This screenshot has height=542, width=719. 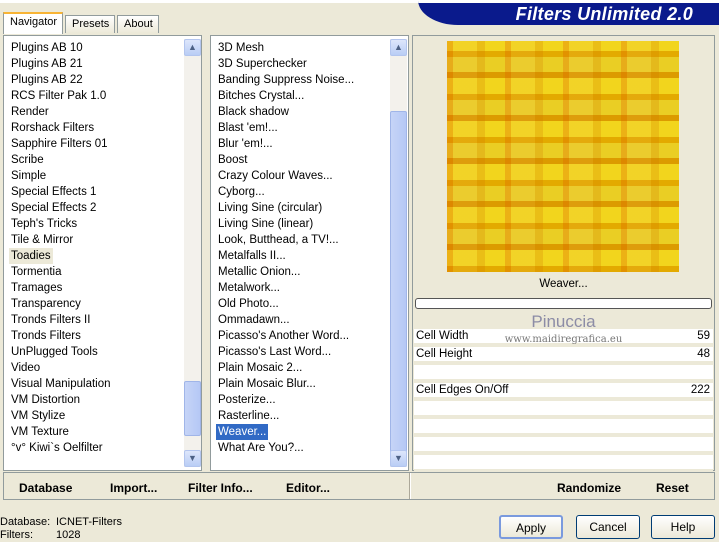 What do you see at coordinates (54, 352) in the screenshot?
I see `list-item: UnPlugged Tools` at bounding box center [54, 352].